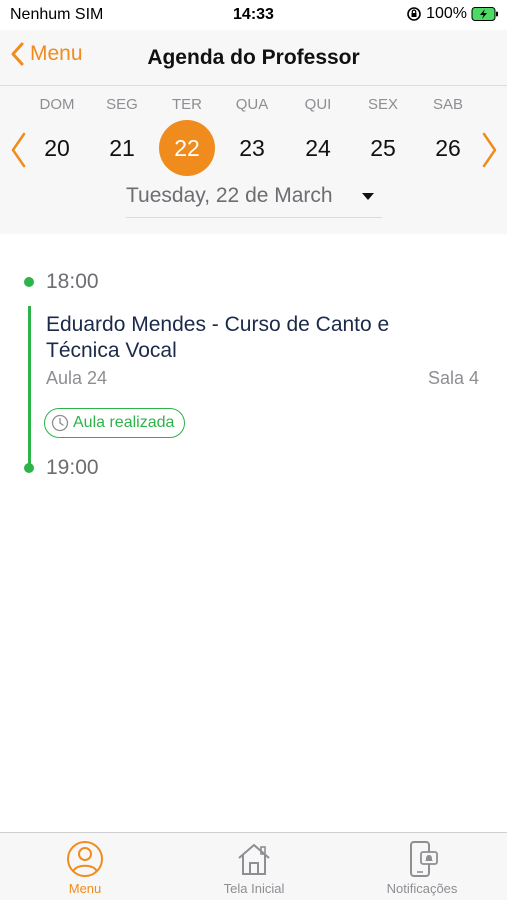 This screenshot has height=900, width=507. What do you see at coordinates (254, 859) in the screenshot?
I see `home-icon` at bounding box center [254, 859].